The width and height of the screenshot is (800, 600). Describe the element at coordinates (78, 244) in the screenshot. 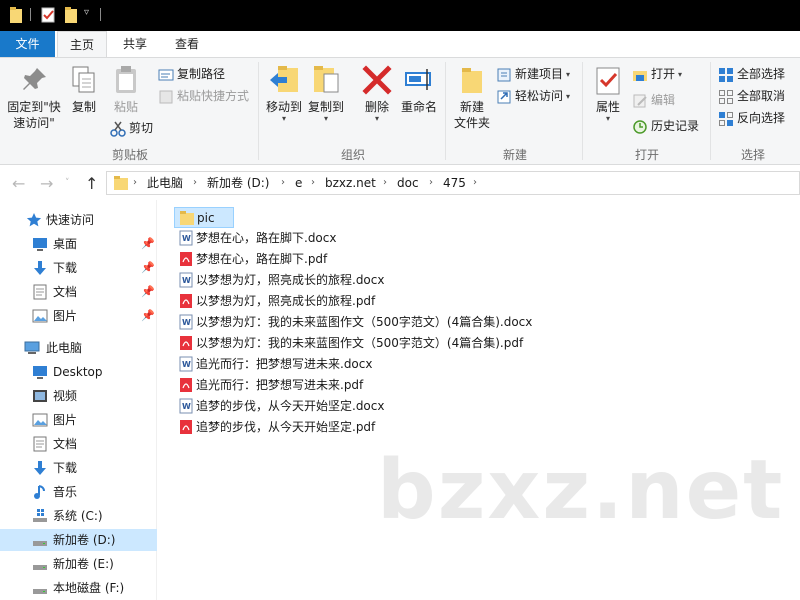

I see `sidebar-item-desktop: 桌面 📌` at that location.